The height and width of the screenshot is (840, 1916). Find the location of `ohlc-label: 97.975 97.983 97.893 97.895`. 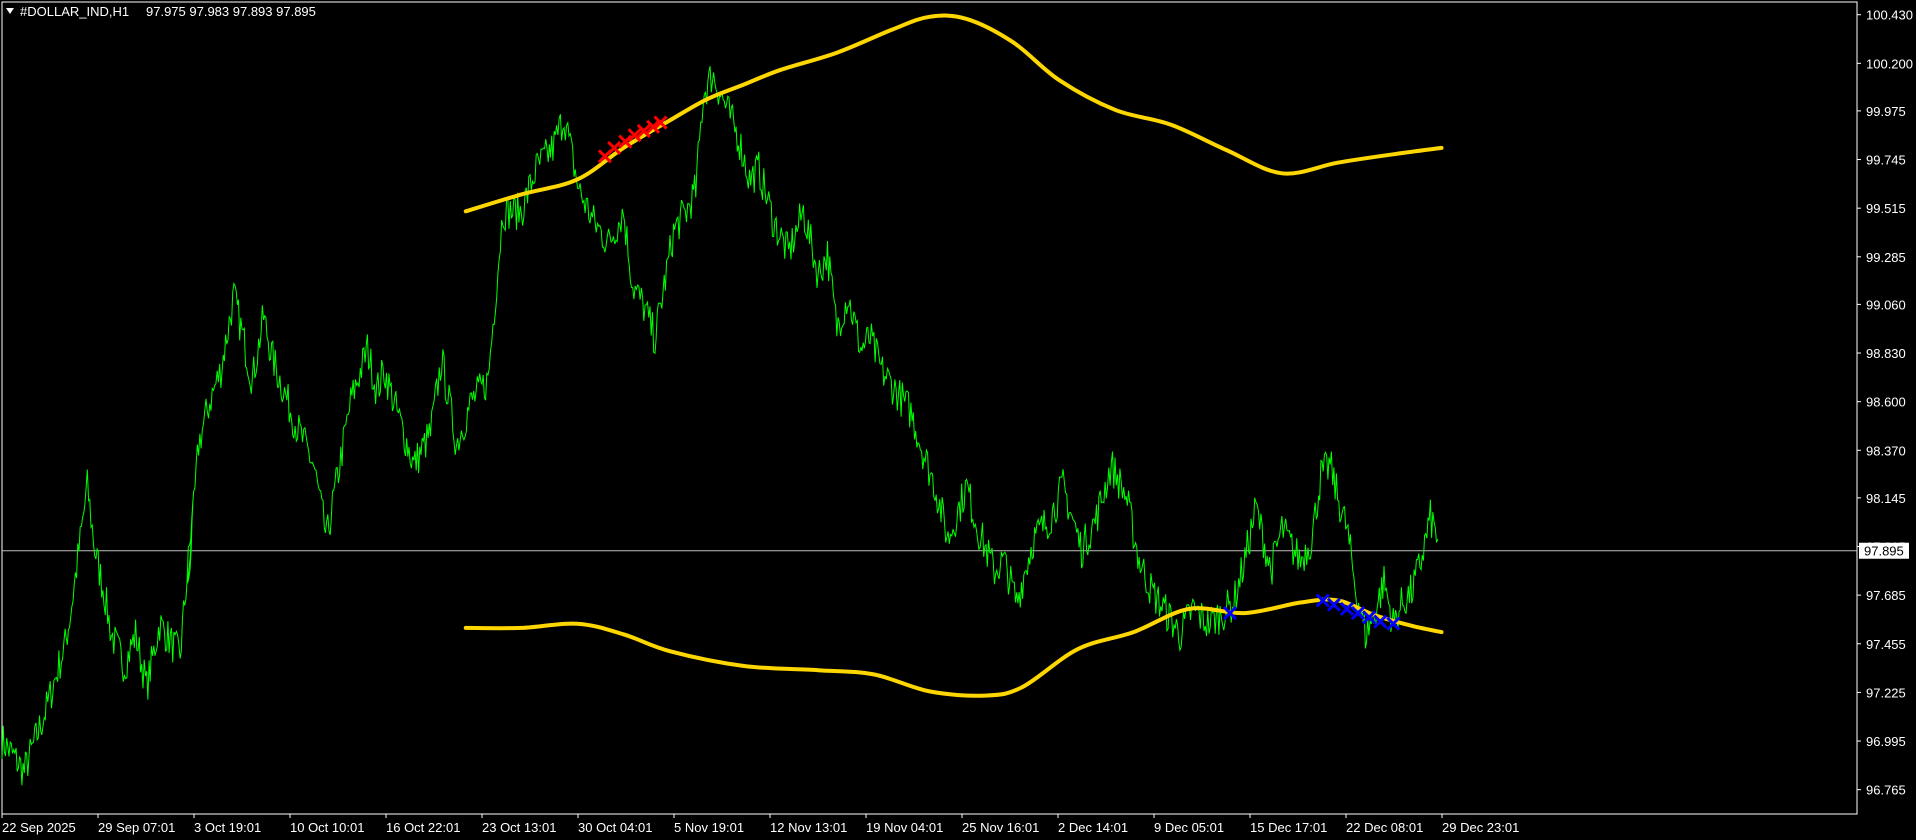

ohlc-label: 97.975 97.983 97.893 97.895 is located at coordinates (231, 11).